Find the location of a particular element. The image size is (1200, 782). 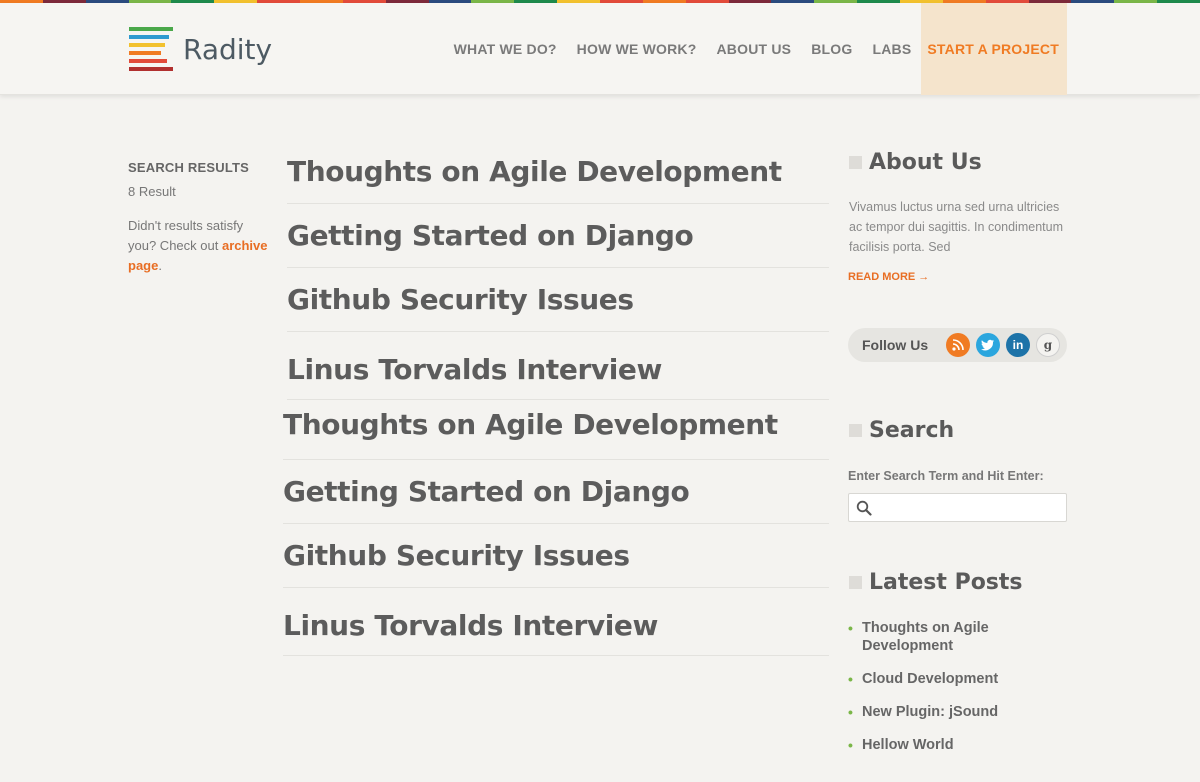

nav-how-we-work: HOW WE WORK? is located at coordinates (637, 49).